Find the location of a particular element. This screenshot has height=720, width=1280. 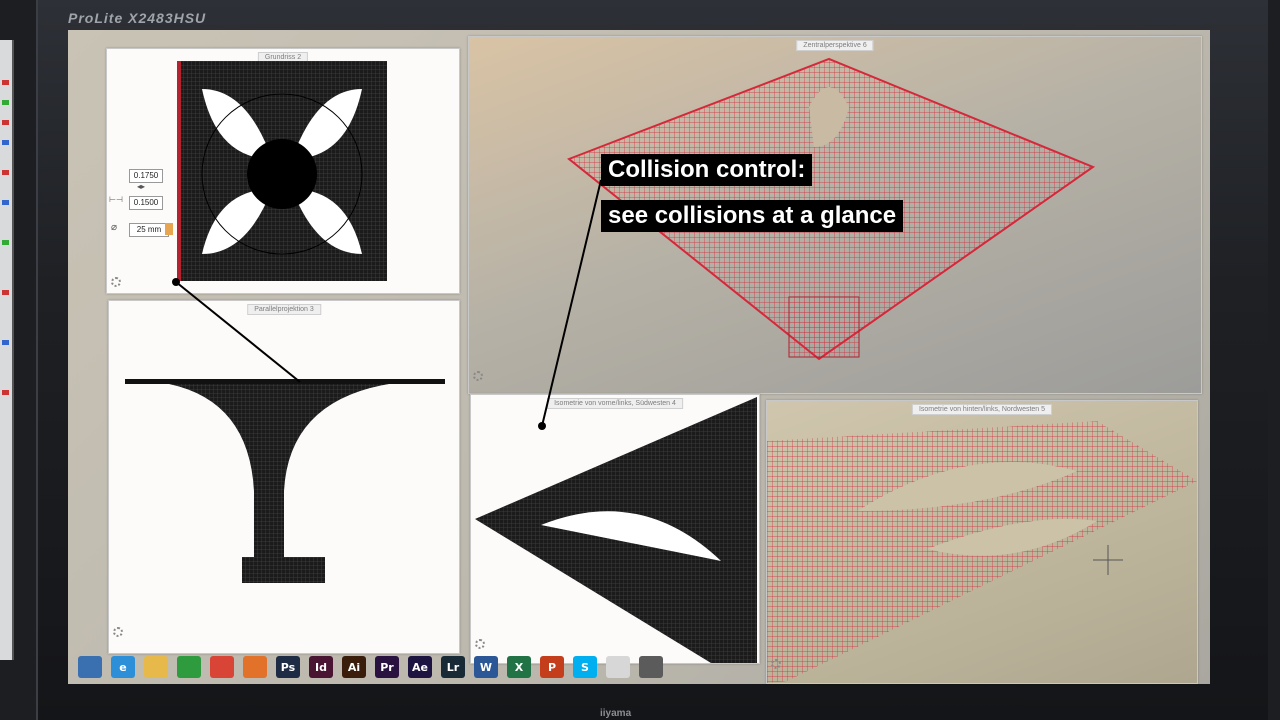

adjacent-monitor-toolbar is located at coordinates (7, 350).